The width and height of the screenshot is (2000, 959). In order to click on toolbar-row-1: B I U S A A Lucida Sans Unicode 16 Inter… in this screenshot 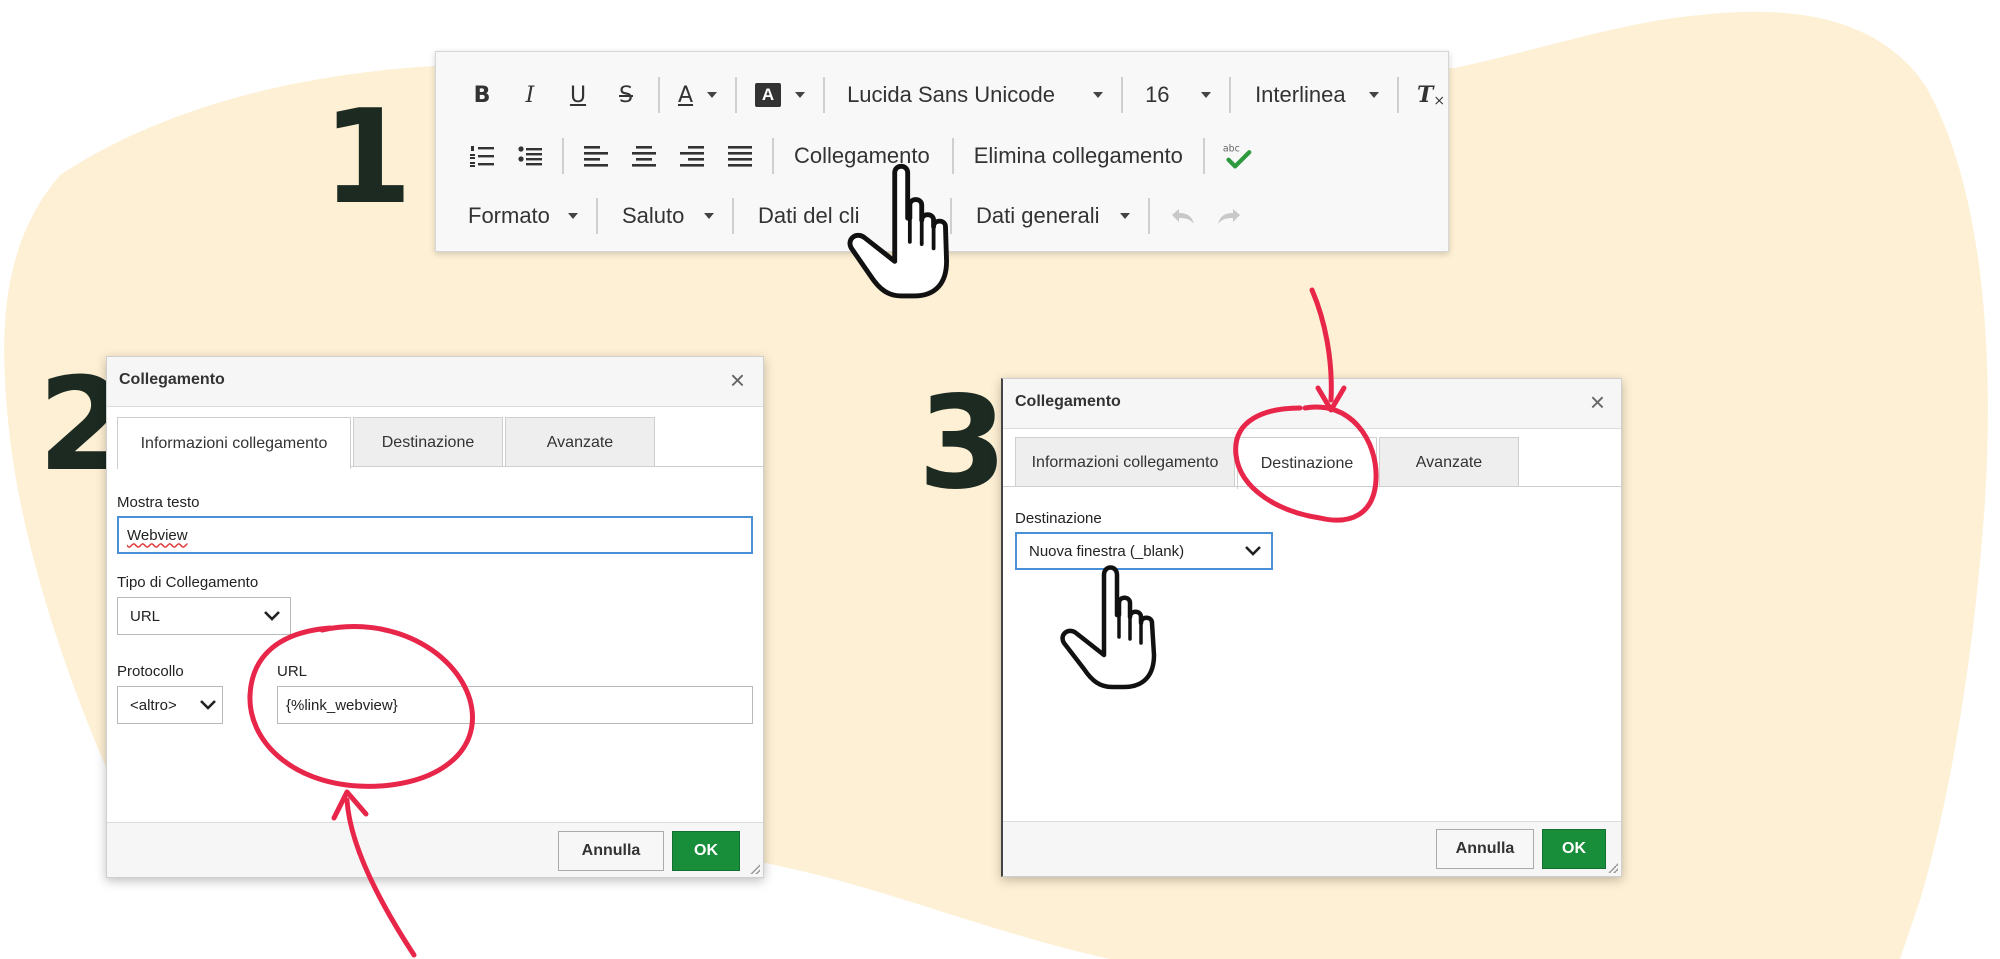, I will do `click(956, 95)`.